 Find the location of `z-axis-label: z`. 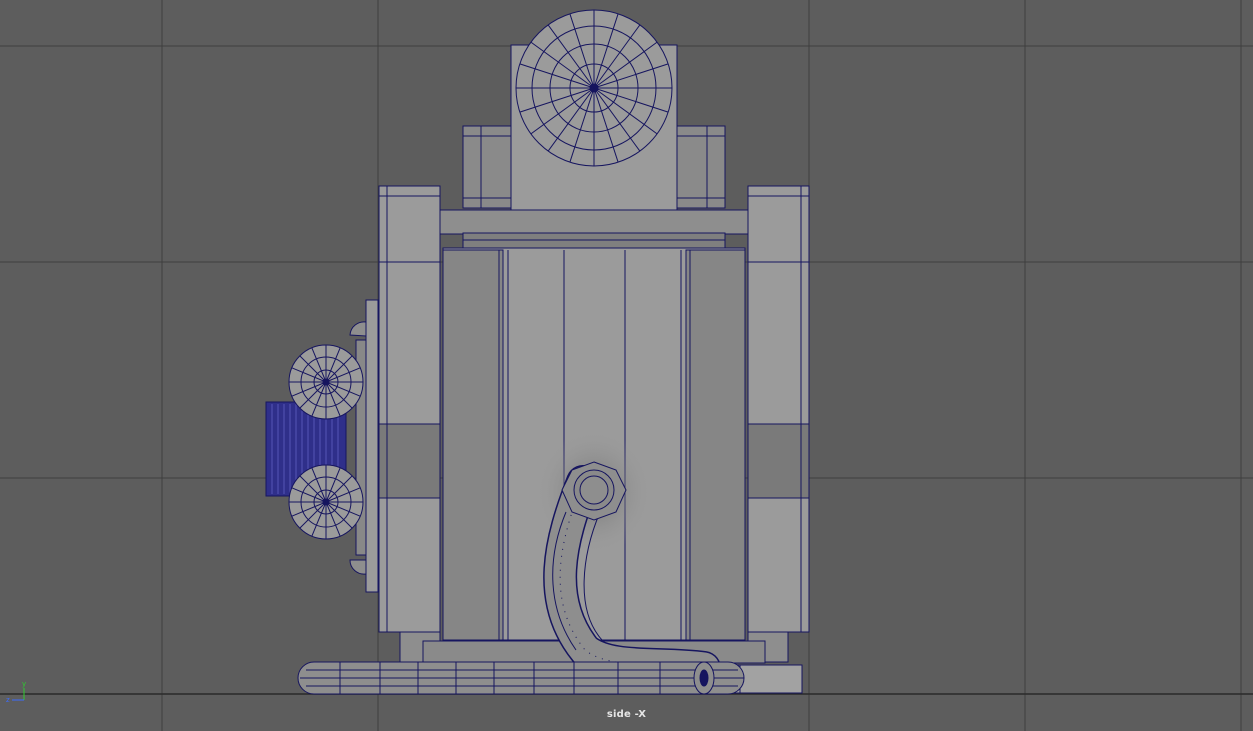

z-axis-label: z is located at coordinates (8, 700).